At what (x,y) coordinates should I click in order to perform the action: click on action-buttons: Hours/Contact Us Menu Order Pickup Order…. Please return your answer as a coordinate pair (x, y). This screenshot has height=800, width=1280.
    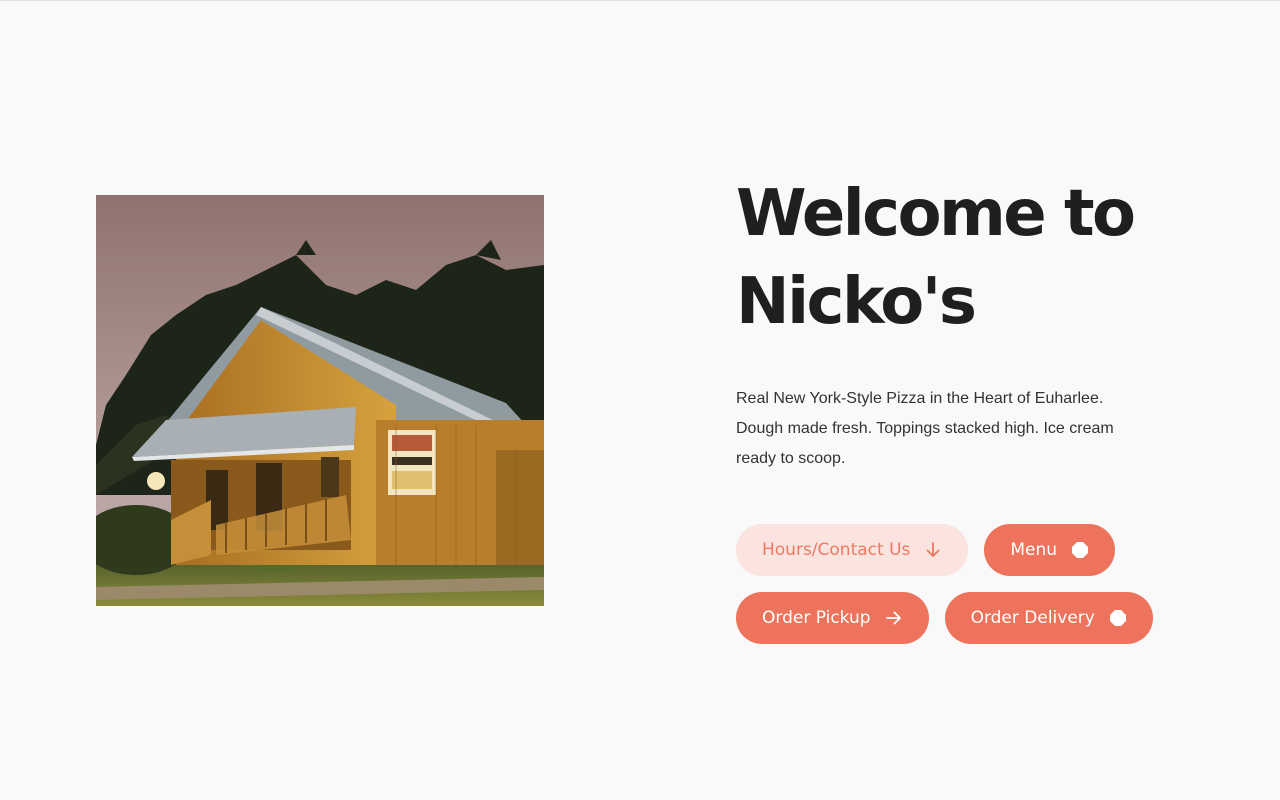
    Looking at the image, I should click on (956, 584).